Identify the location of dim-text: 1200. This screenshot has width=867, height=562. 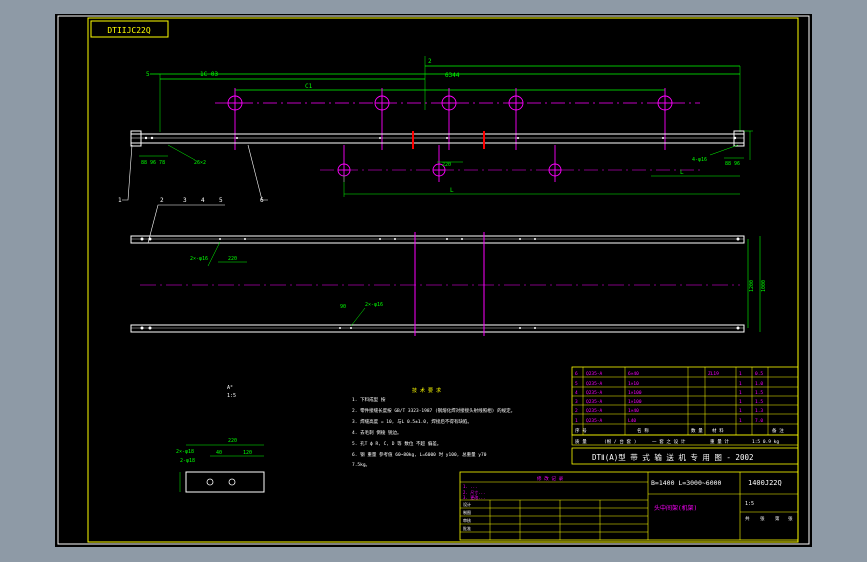
(752, 286).